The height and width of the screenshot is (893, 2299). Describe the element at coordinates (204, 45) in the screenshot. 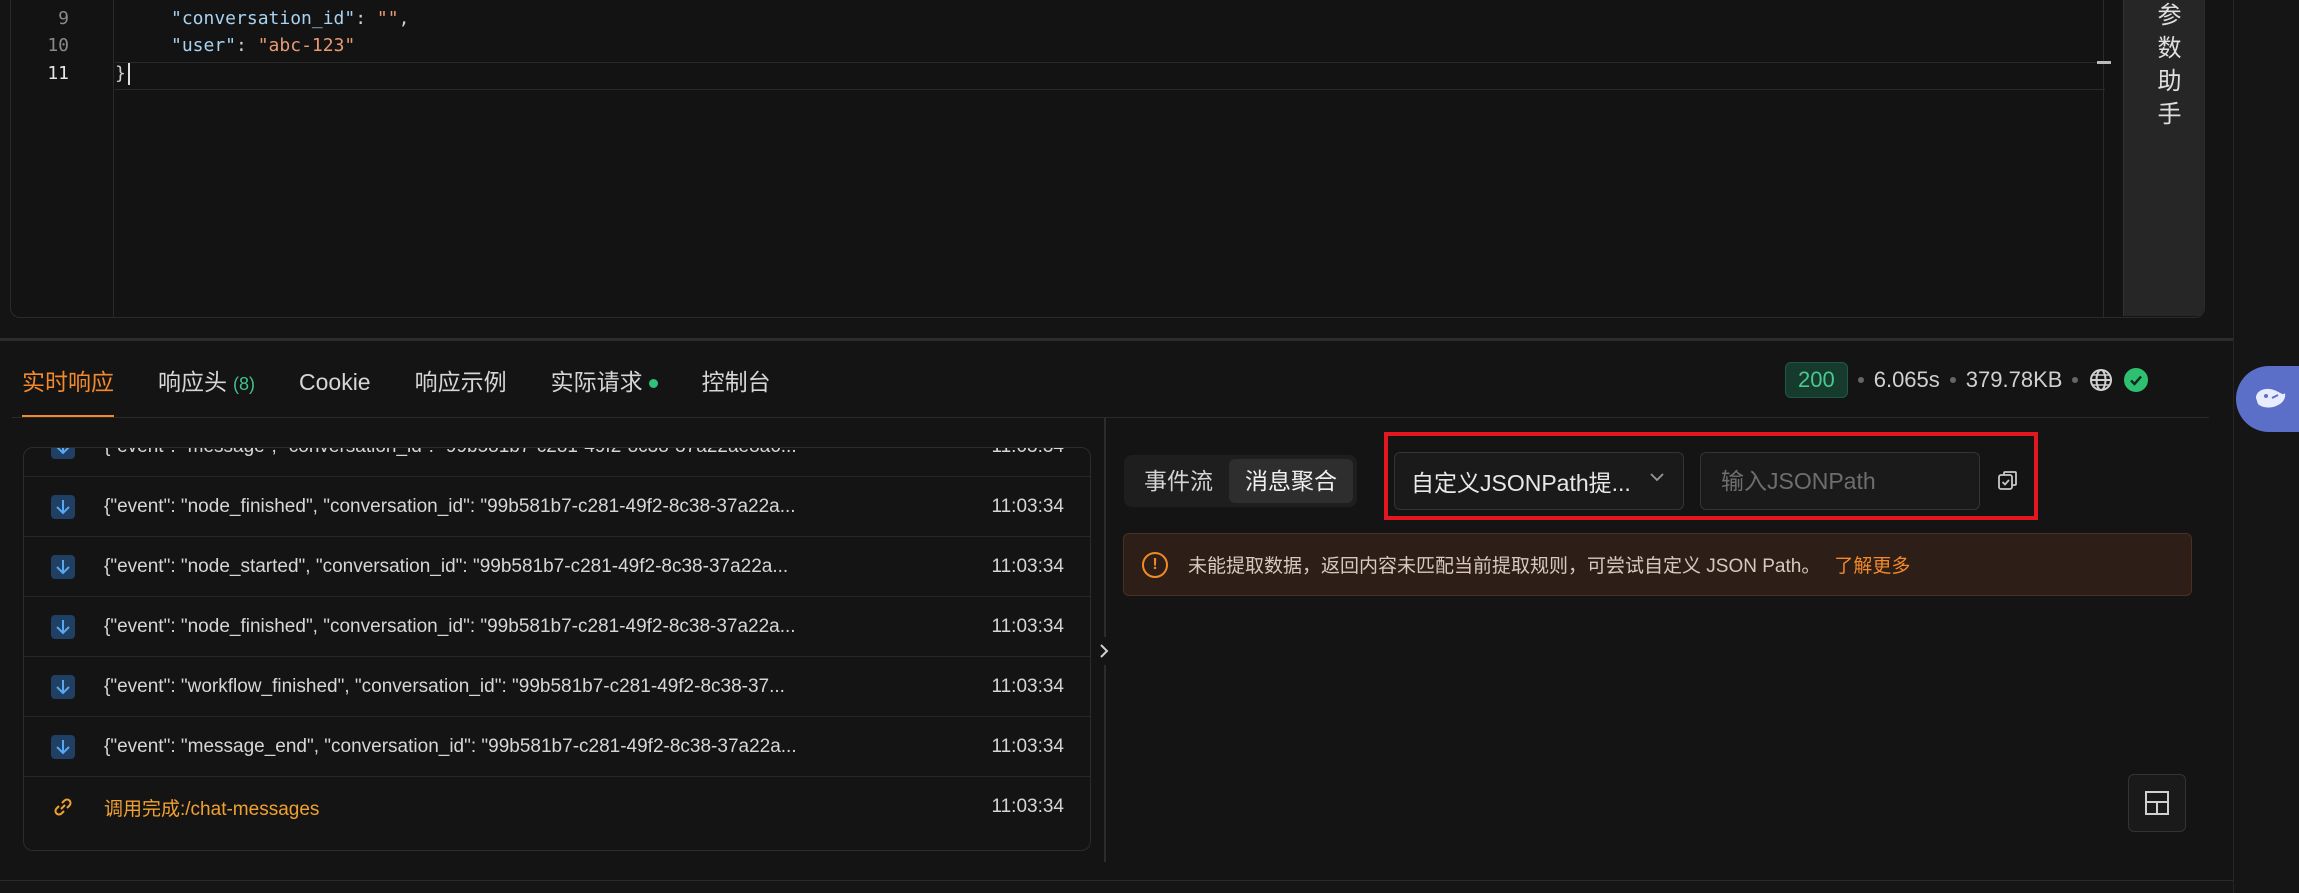

I see `json-key: "user"` at that location.